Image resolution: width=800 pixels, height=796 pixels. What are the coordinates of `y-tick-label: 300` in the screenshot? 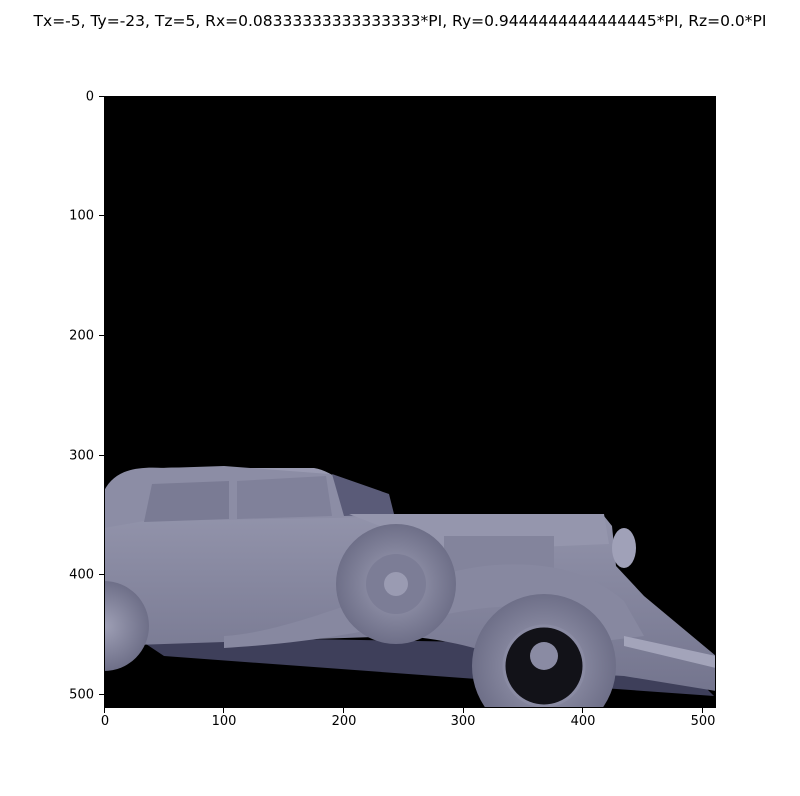 It's located at (81, 456).